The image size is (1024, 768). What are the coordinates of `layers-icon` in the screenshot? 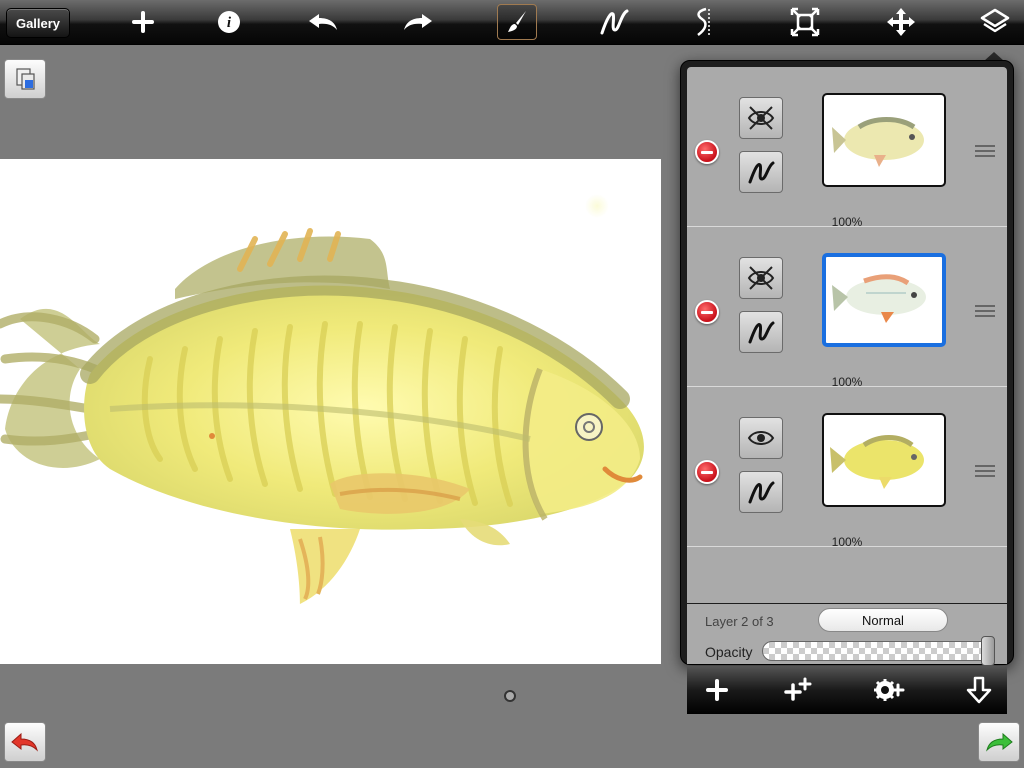 It's located at (995, 22).